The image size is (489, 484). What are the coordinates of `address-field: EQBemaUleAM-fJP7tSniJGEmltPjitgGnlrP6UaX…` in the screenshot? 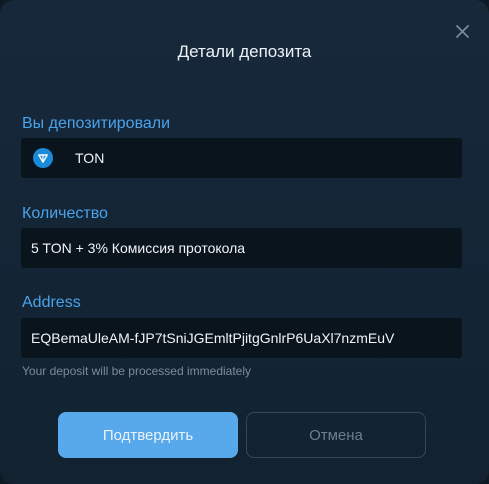 It's located at (241, 338).